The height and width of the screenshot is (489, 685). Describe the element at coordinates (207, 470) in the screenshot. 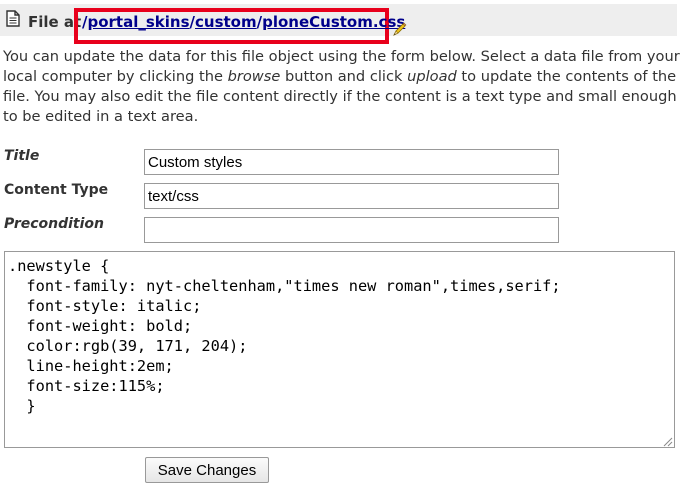

I see `save-changes-button: Save Changes` at that location.